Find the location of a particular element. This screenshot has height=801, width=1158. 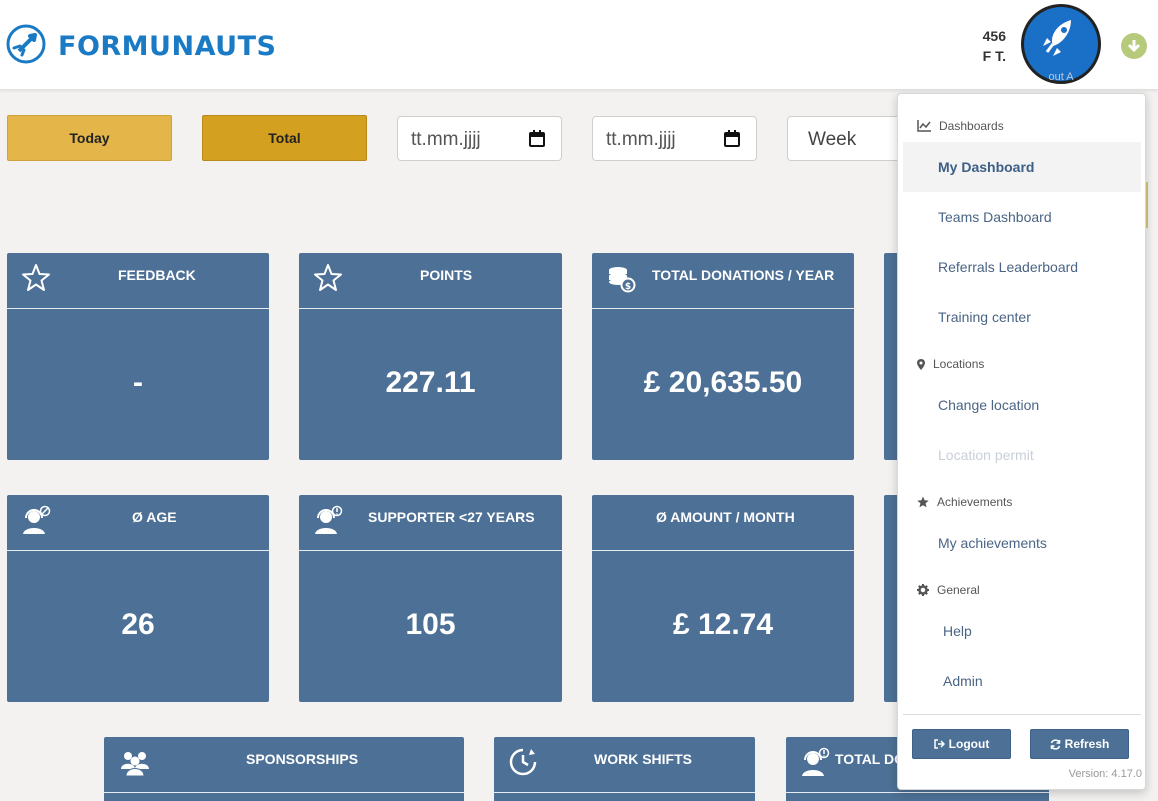

card-work-shifts: WORK SHIFTS is located at coordinates (624, 769).